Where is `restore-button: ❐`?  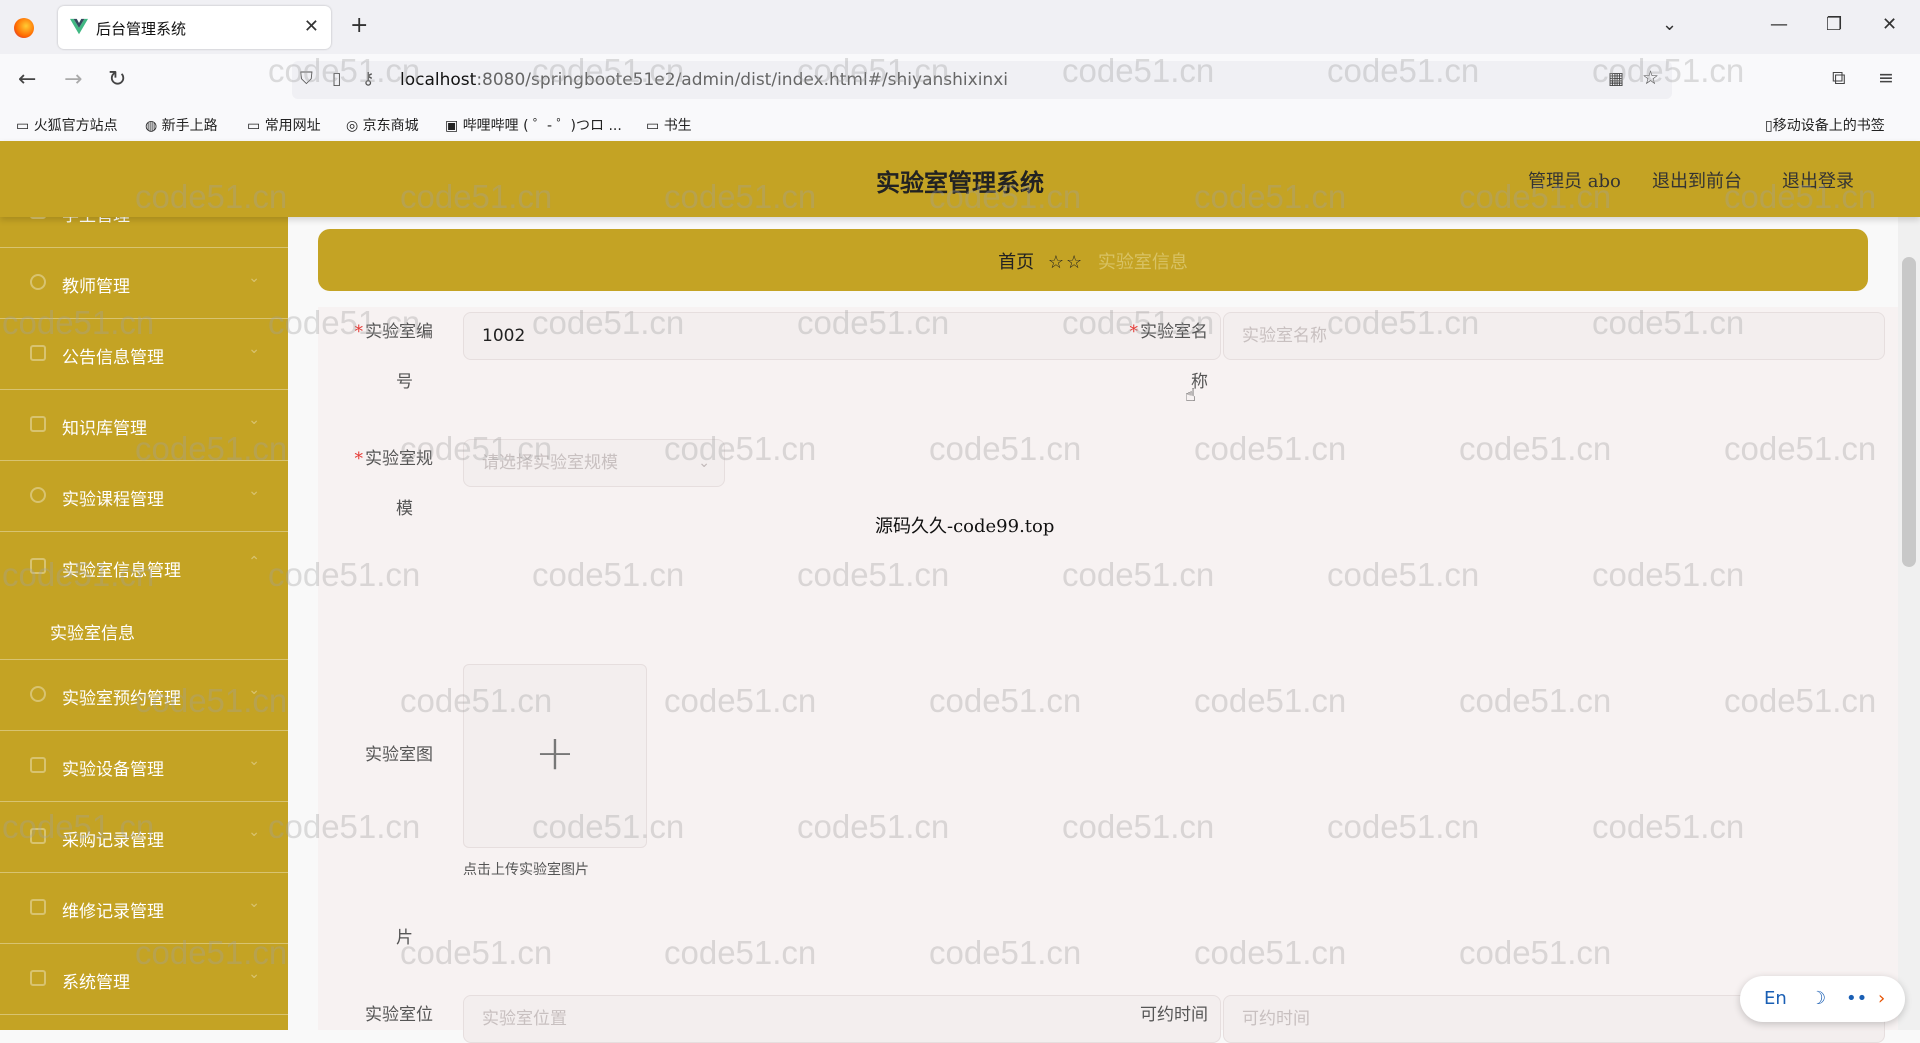
restore-button: ❐ is located at coordinates (1834, 24).